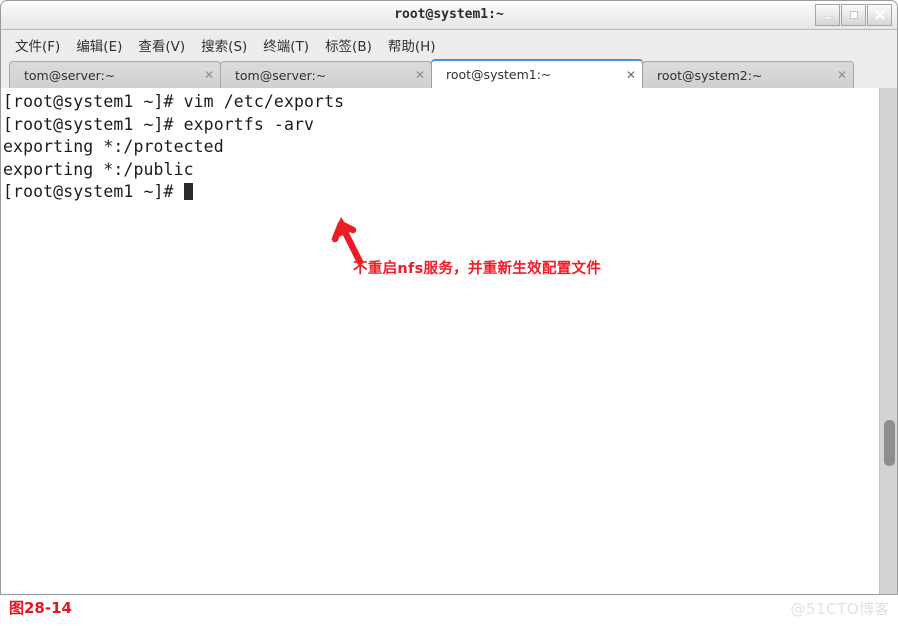 Image resolution: width=898 pixels, height=626 pixels. What do you see at coordinates (879, 15) in the screenshot?
I see `close-button` at bounding box center [879, 15].